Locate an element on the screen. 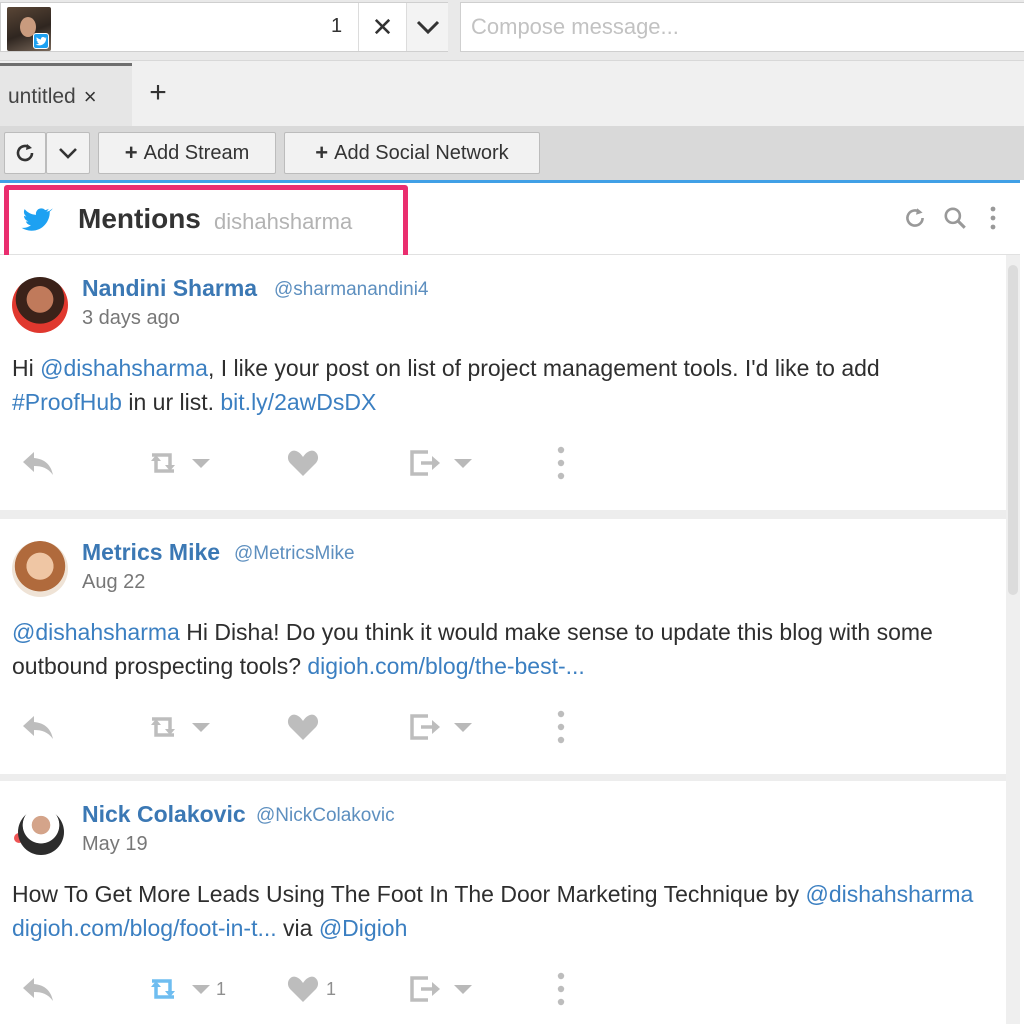 The width and height of the screenshot is (1024, 1024). highlight-annotation is located at coordinates (206, 225).